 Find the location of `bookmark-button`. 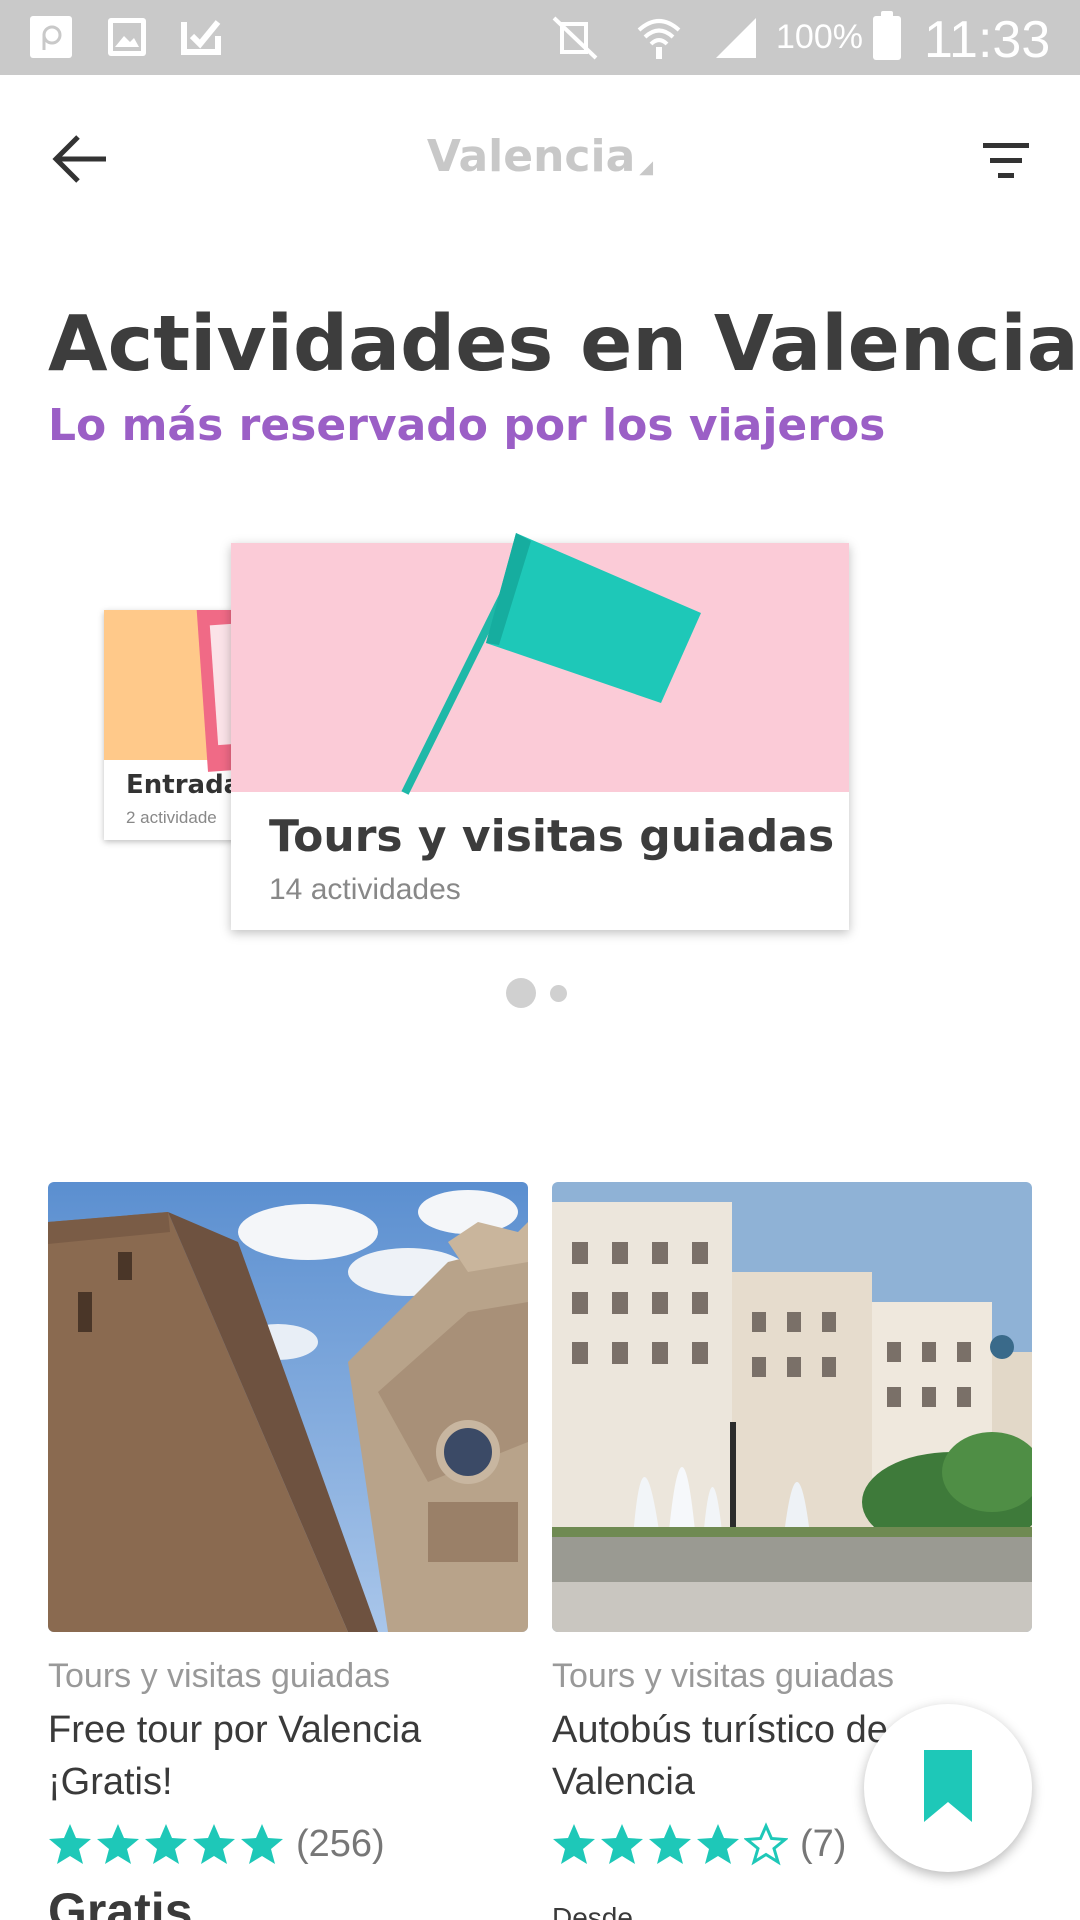

bookmark-button is located at coordinates (948, 1788).